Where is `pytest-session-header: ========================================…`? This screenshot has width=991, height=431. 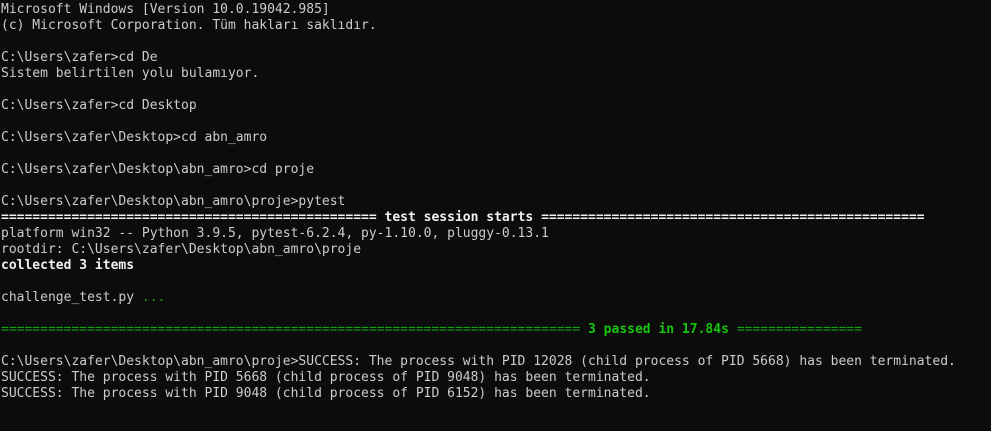
pytest-session-header: ========================================… is located at coordinates (496, 218).